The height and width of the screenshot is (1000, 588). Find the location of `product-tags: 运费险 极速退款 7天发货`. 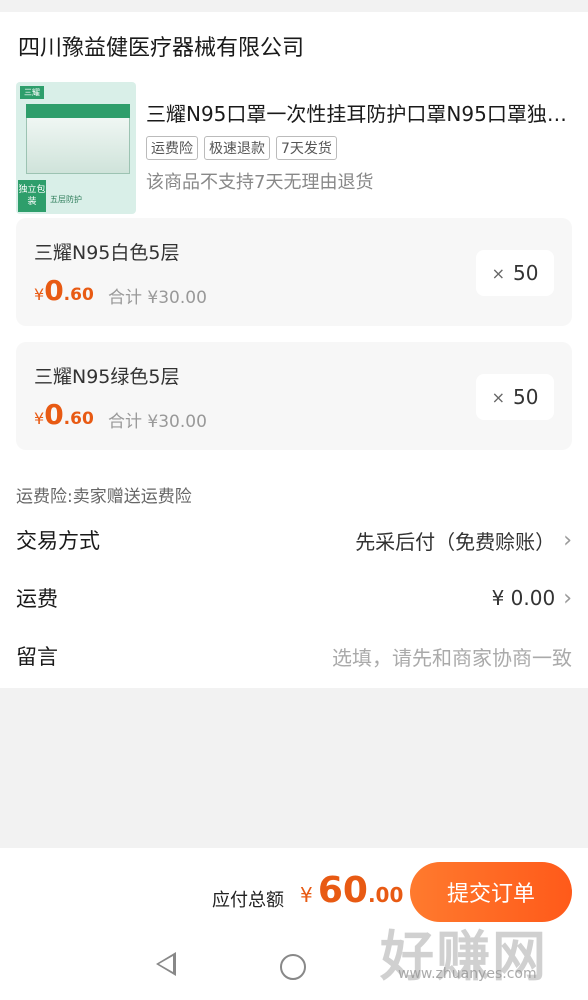

product-tags: 运费险 极速退款 7天发货 is located at coordinates (241, 148).